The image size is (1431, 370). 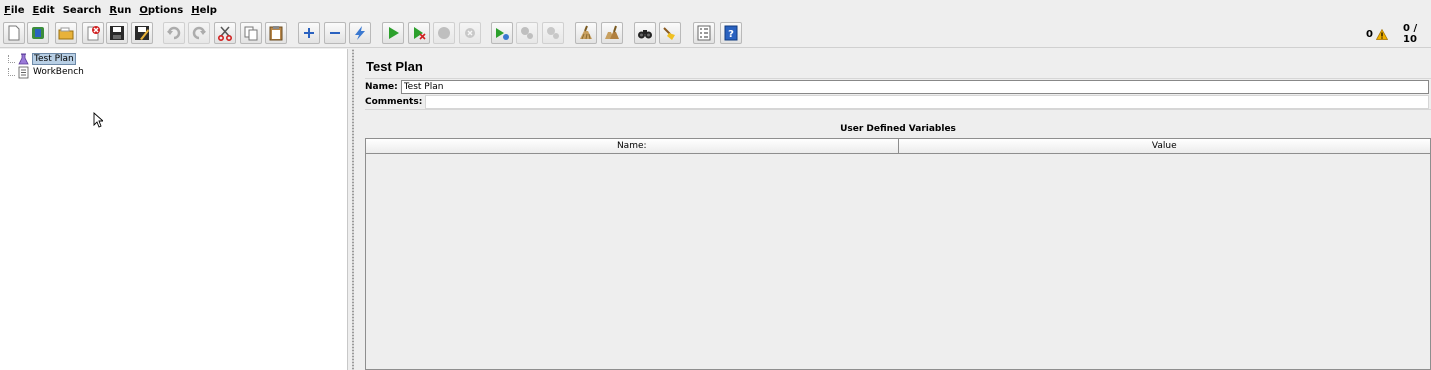 I want to click on help-button: ?, so click(x=731, y=33).